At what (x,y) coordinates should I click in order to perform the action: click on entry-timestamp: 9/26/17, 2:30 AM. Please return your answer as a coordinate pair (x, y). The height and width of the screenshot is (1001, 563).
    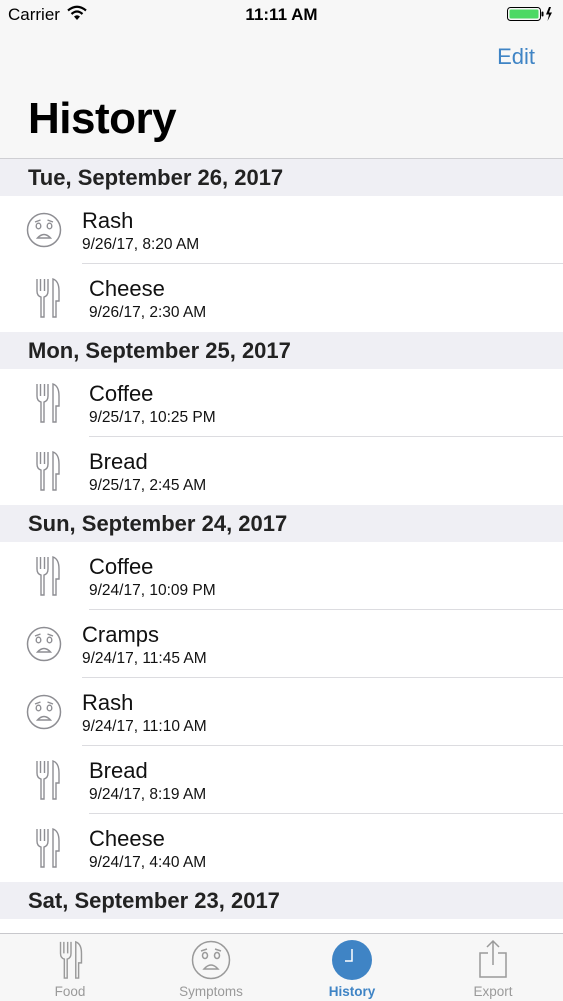
    Looking at the image, I should click on (148, 312).